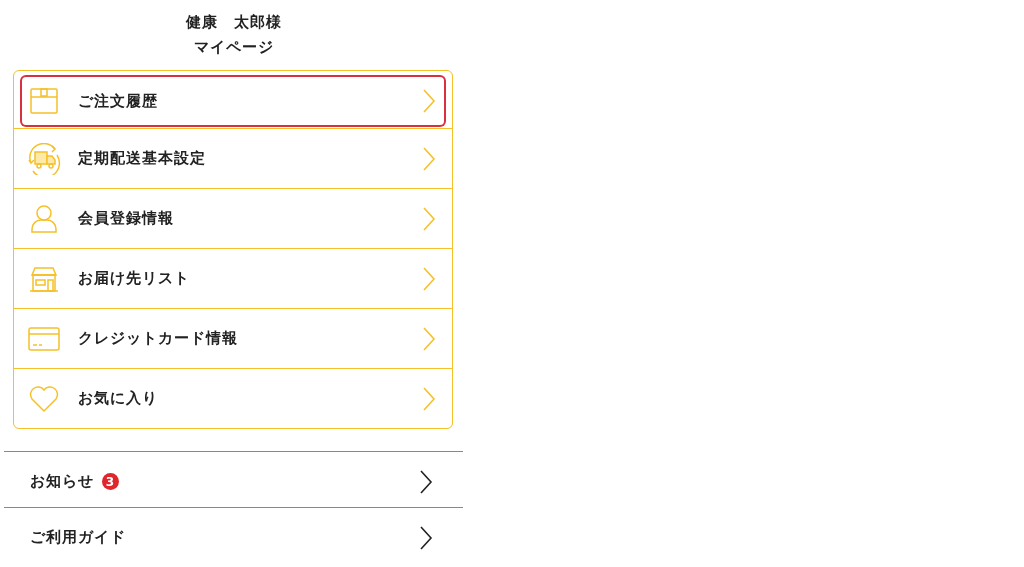  Describe the element at coordinates (44, 278) in the screenshot. I see `store-icon` at that location.